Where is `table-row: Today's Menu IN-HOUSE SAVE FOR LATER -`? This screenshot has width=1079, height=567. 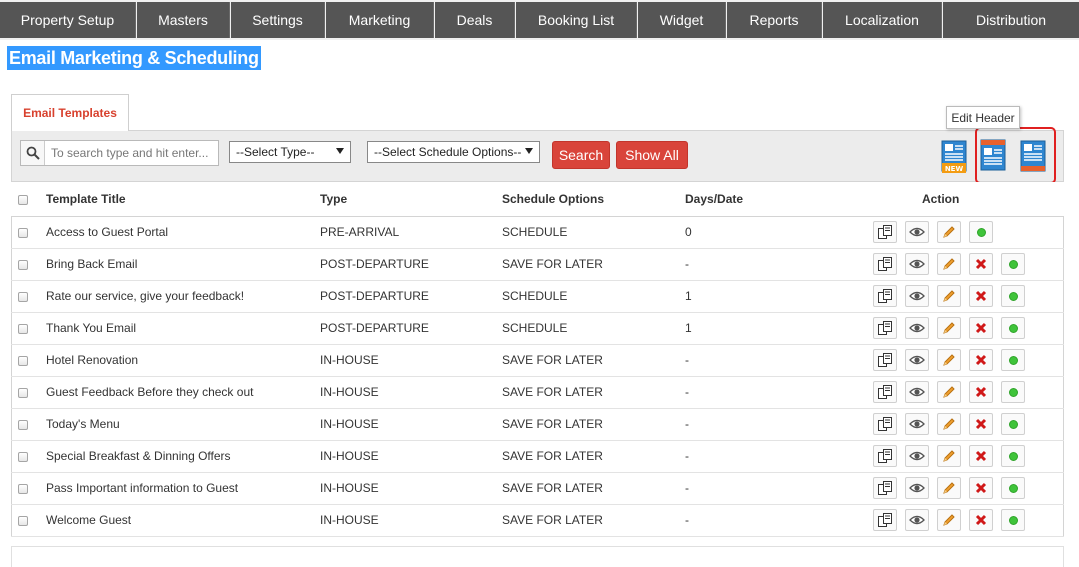 table-row: Today's Menu IN-HOUSE SAVE FOR LATER - is located at coordinates (537, 424).